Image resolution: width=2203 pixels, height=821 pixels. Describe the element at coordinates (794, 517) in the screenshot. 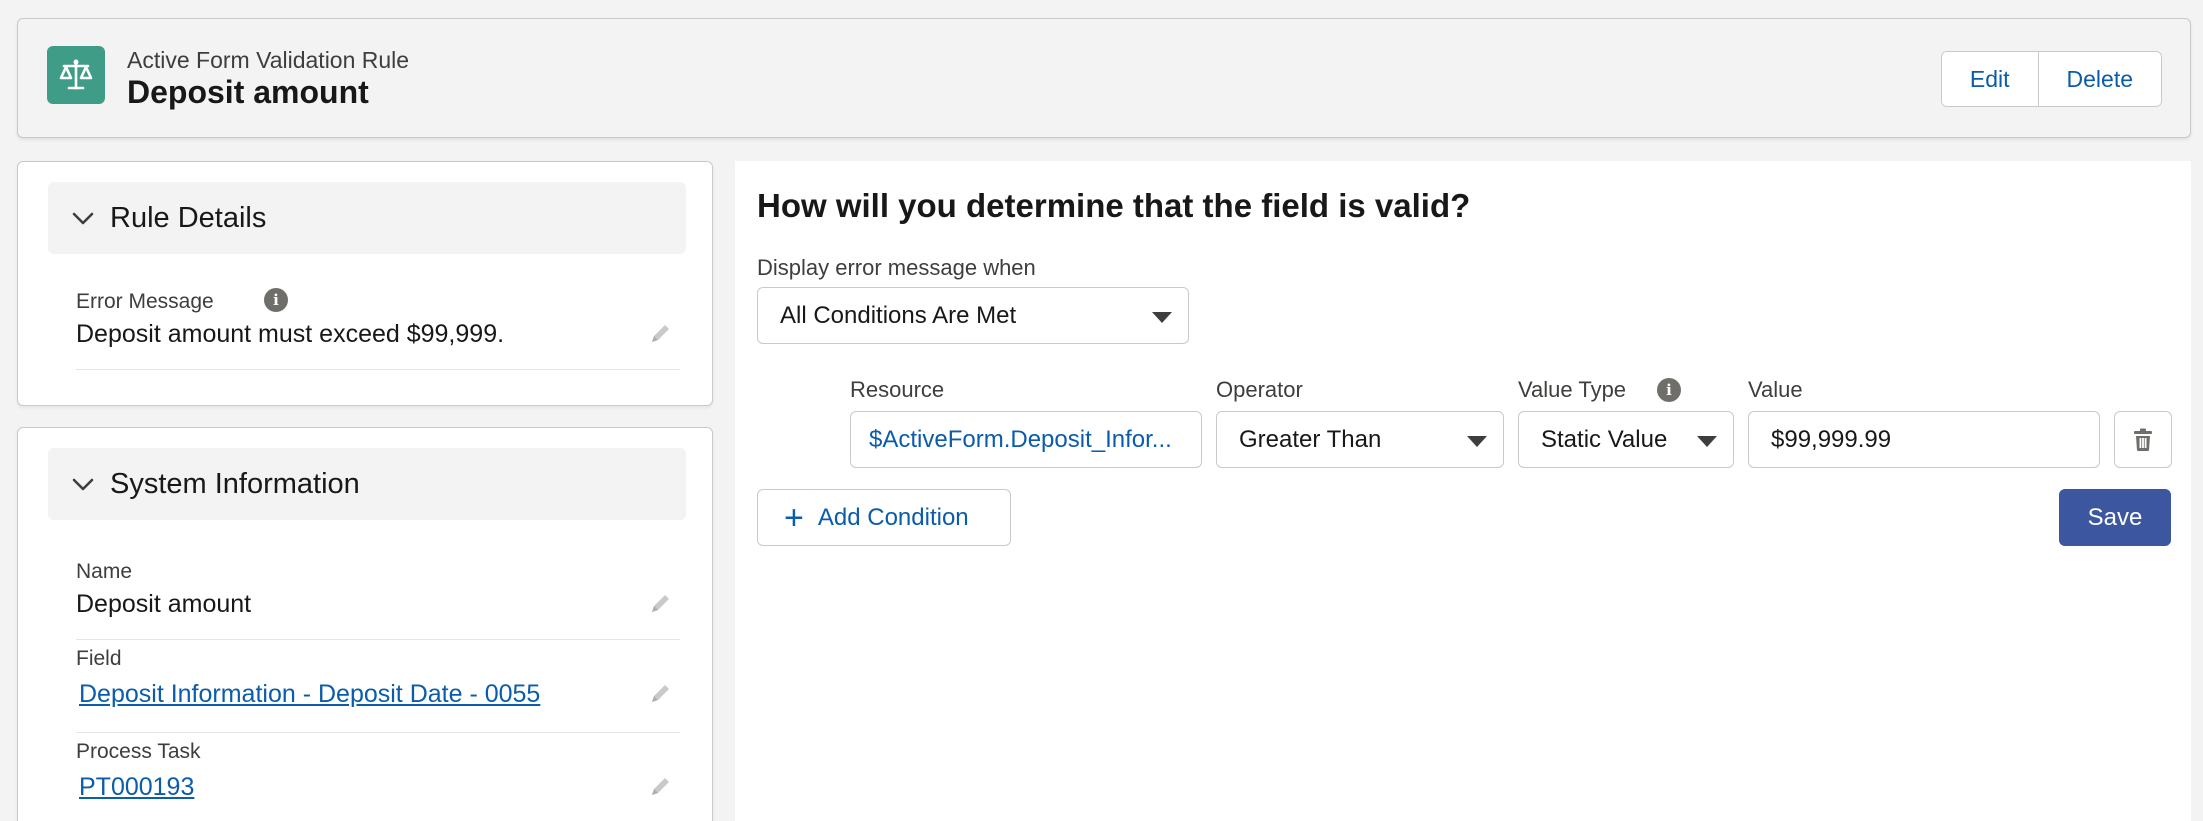

I see `plus-icon: +` at that location.